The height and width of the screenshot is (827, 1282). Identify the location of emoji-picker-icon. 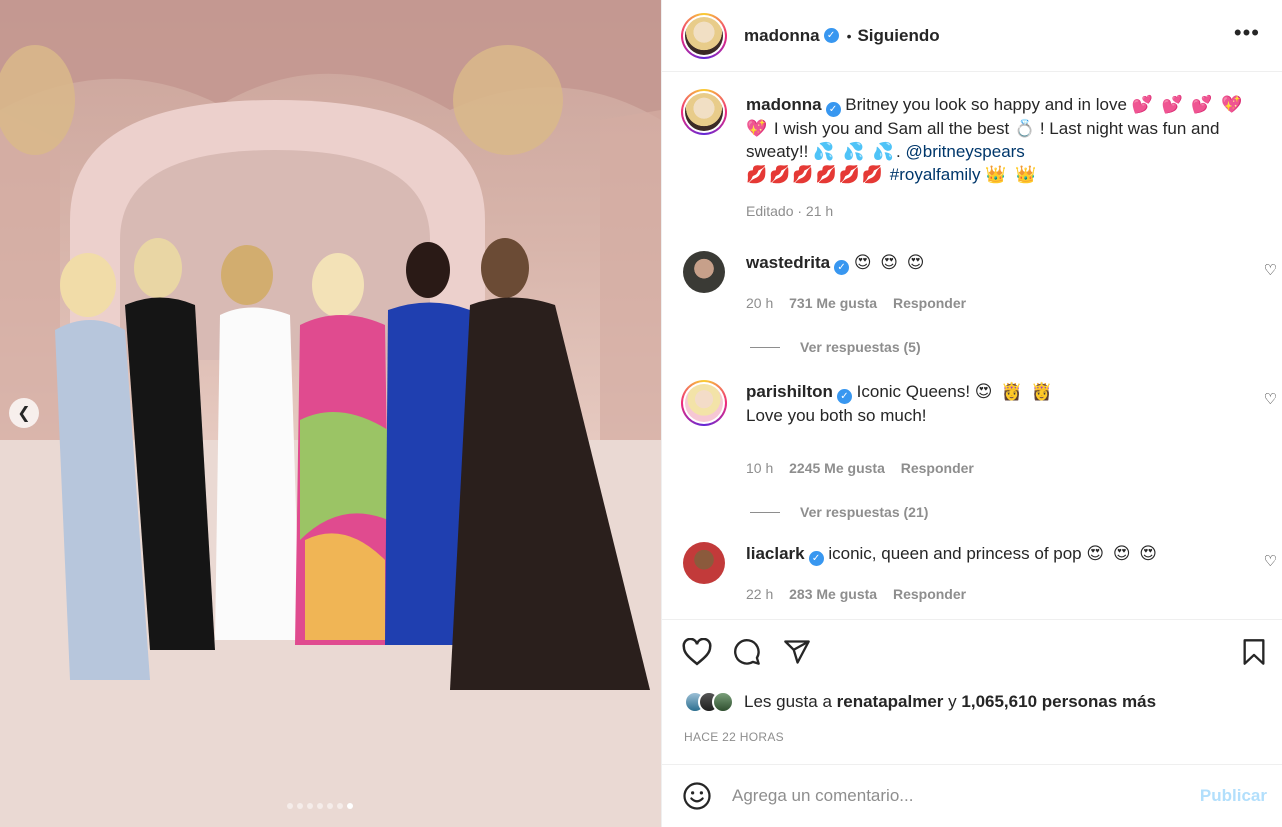
(697, 796).